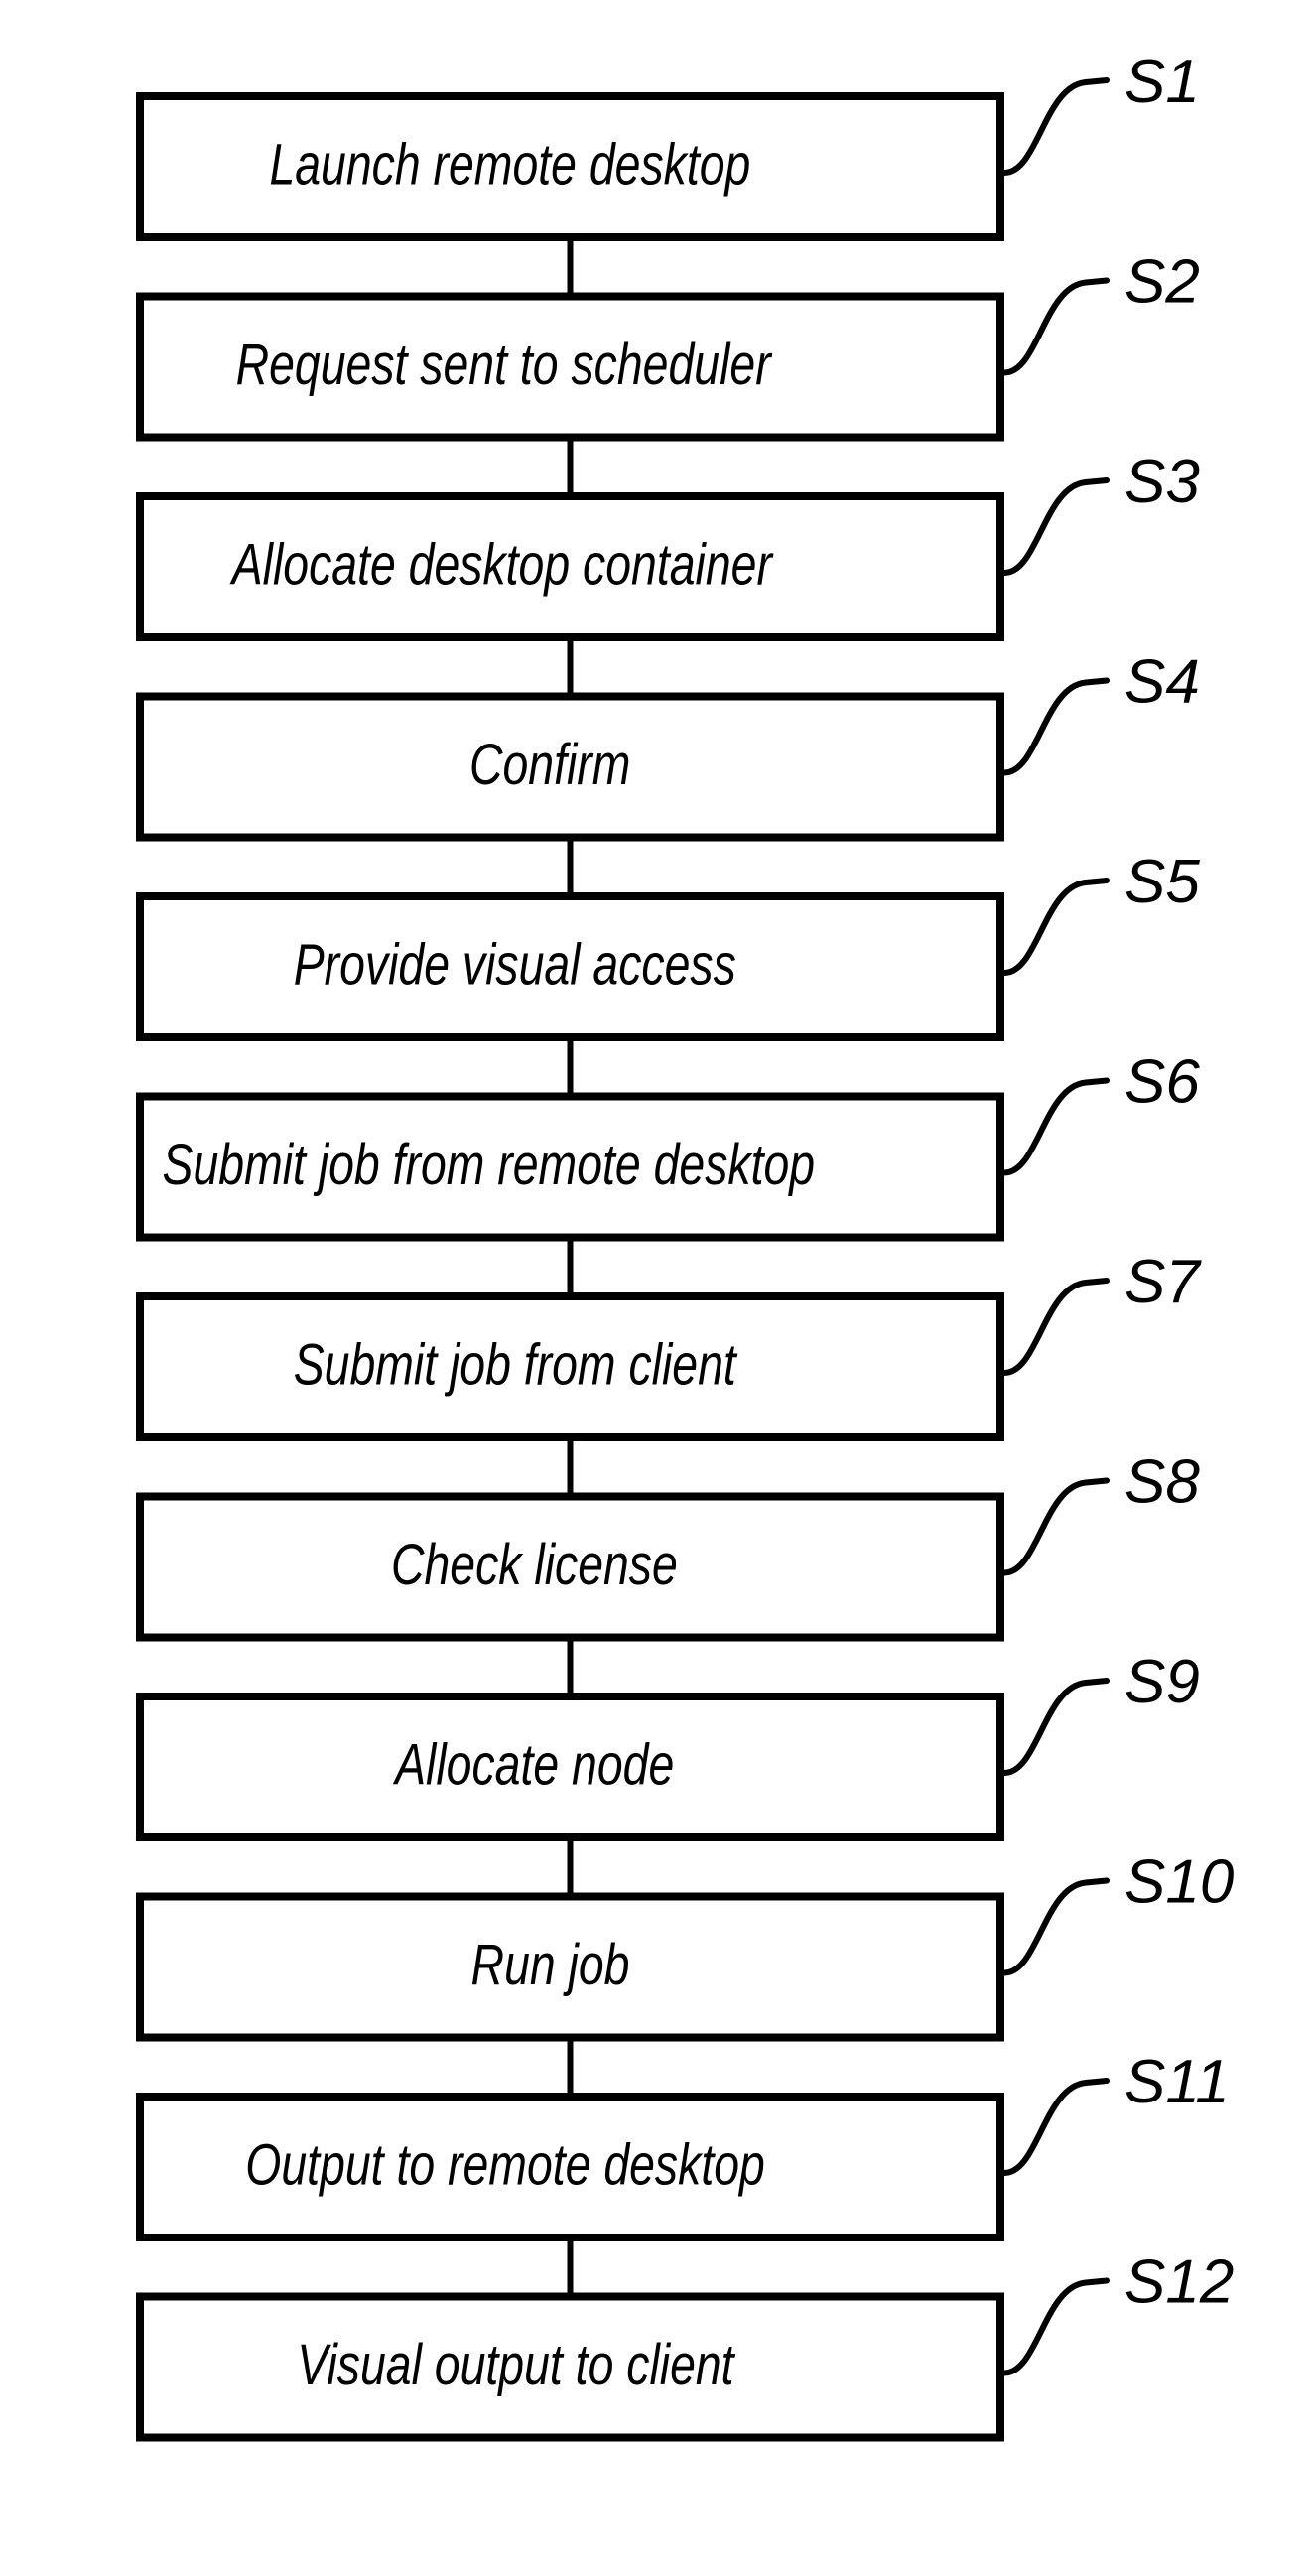 Image resolution: width=1310 pixels, height=2576 pixels. I want to click on flow-step-s4: Confirm S4, so click(668, 770).